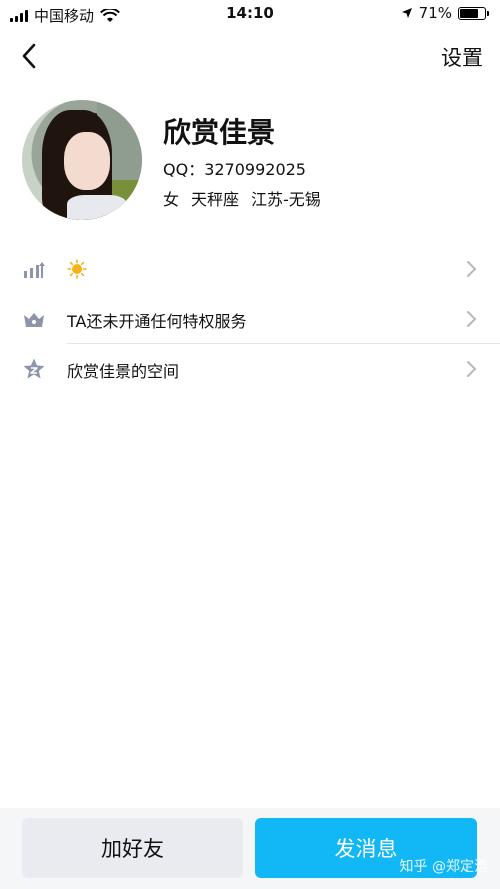 Image resolution: width=500 pixels, height=889 pixels. I want to click on chevron-left-icon, so click(29, 56).